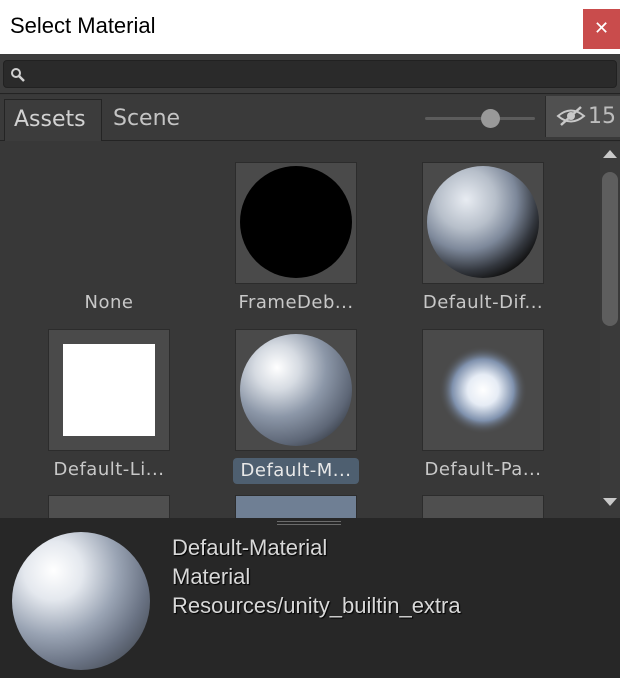 The width and height of the screenshot is (620, 678). I want to click on preview-asset-path: Resources/unity_builtin_extra, so click(316, 605).